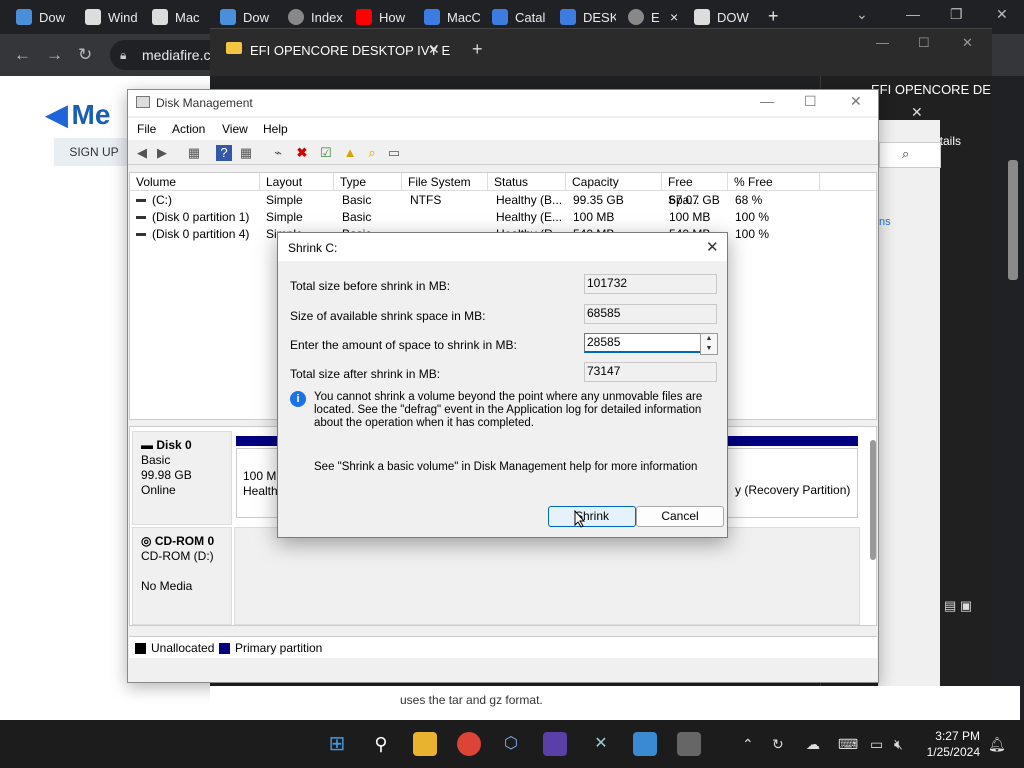  Describe the element at coordinates (326, 153) in the screenshot. I see `check-icon: ☑` at that location.